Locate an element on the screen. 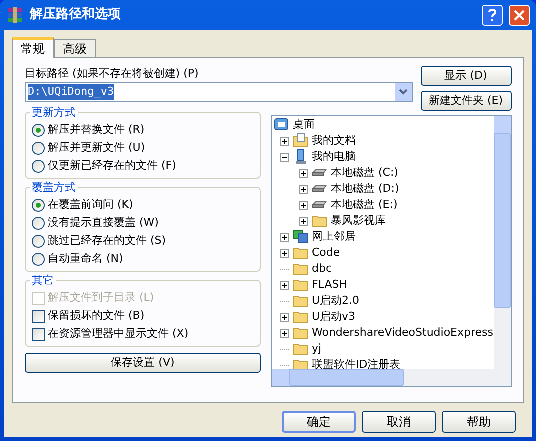 The height and width of the screenshot is (441, 536). option-label: 仅更新已经存在的文件 (F) is located at coordinates (112, 166).